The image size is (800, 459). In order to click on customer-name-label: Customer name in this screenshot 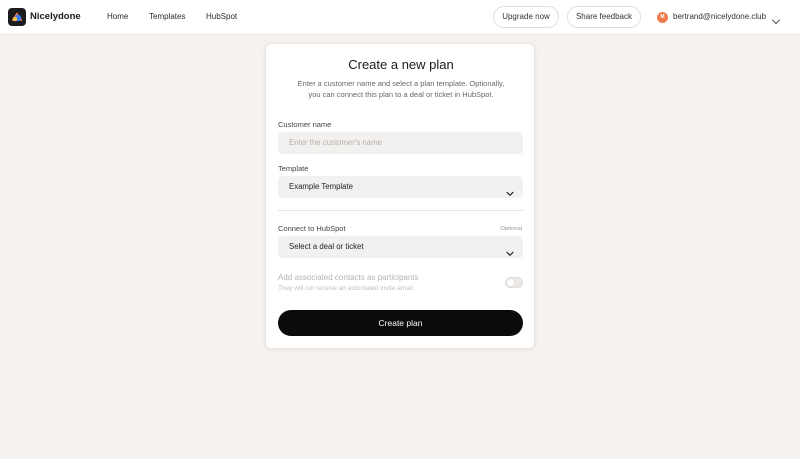, I will do `click(305, 124)`.